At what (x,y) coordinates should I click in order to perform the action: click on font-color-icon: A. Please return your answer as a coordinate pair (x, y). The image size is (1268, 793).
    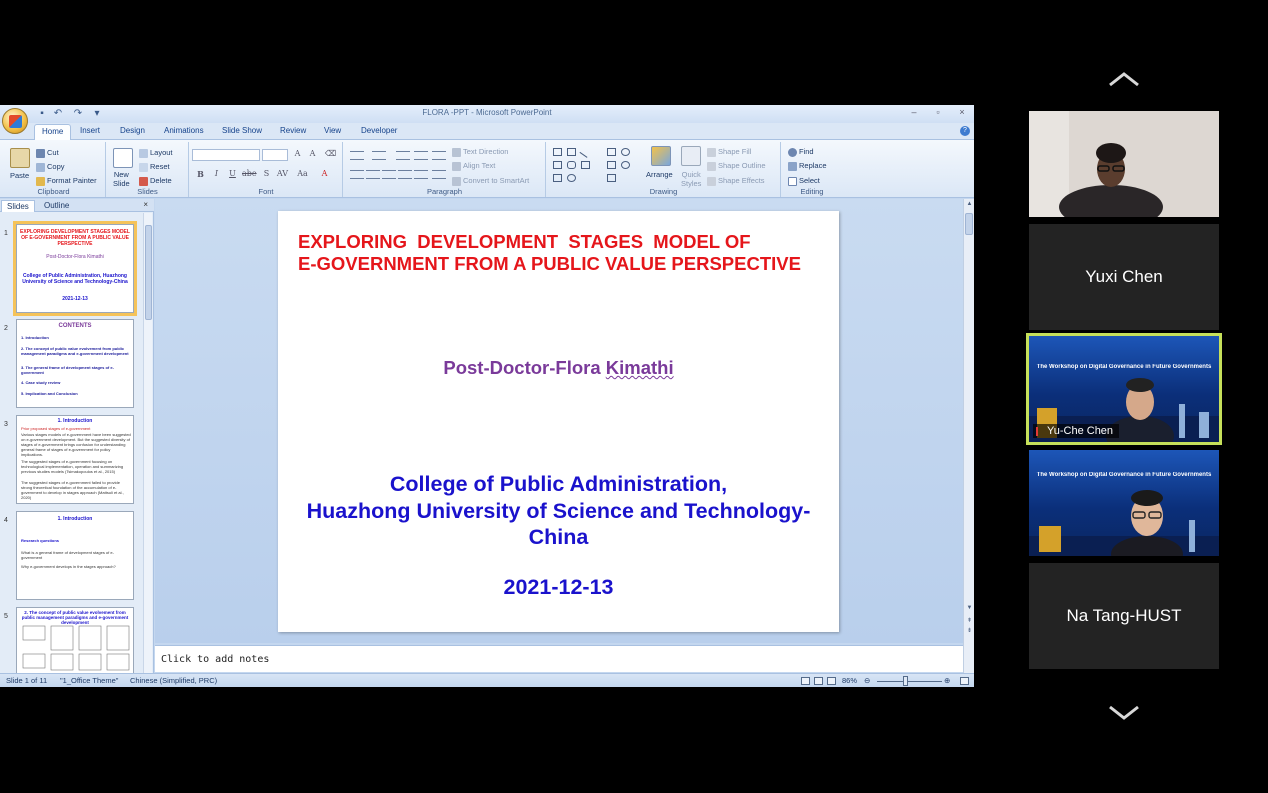
    Looking at the image, I should click on (324, 173).